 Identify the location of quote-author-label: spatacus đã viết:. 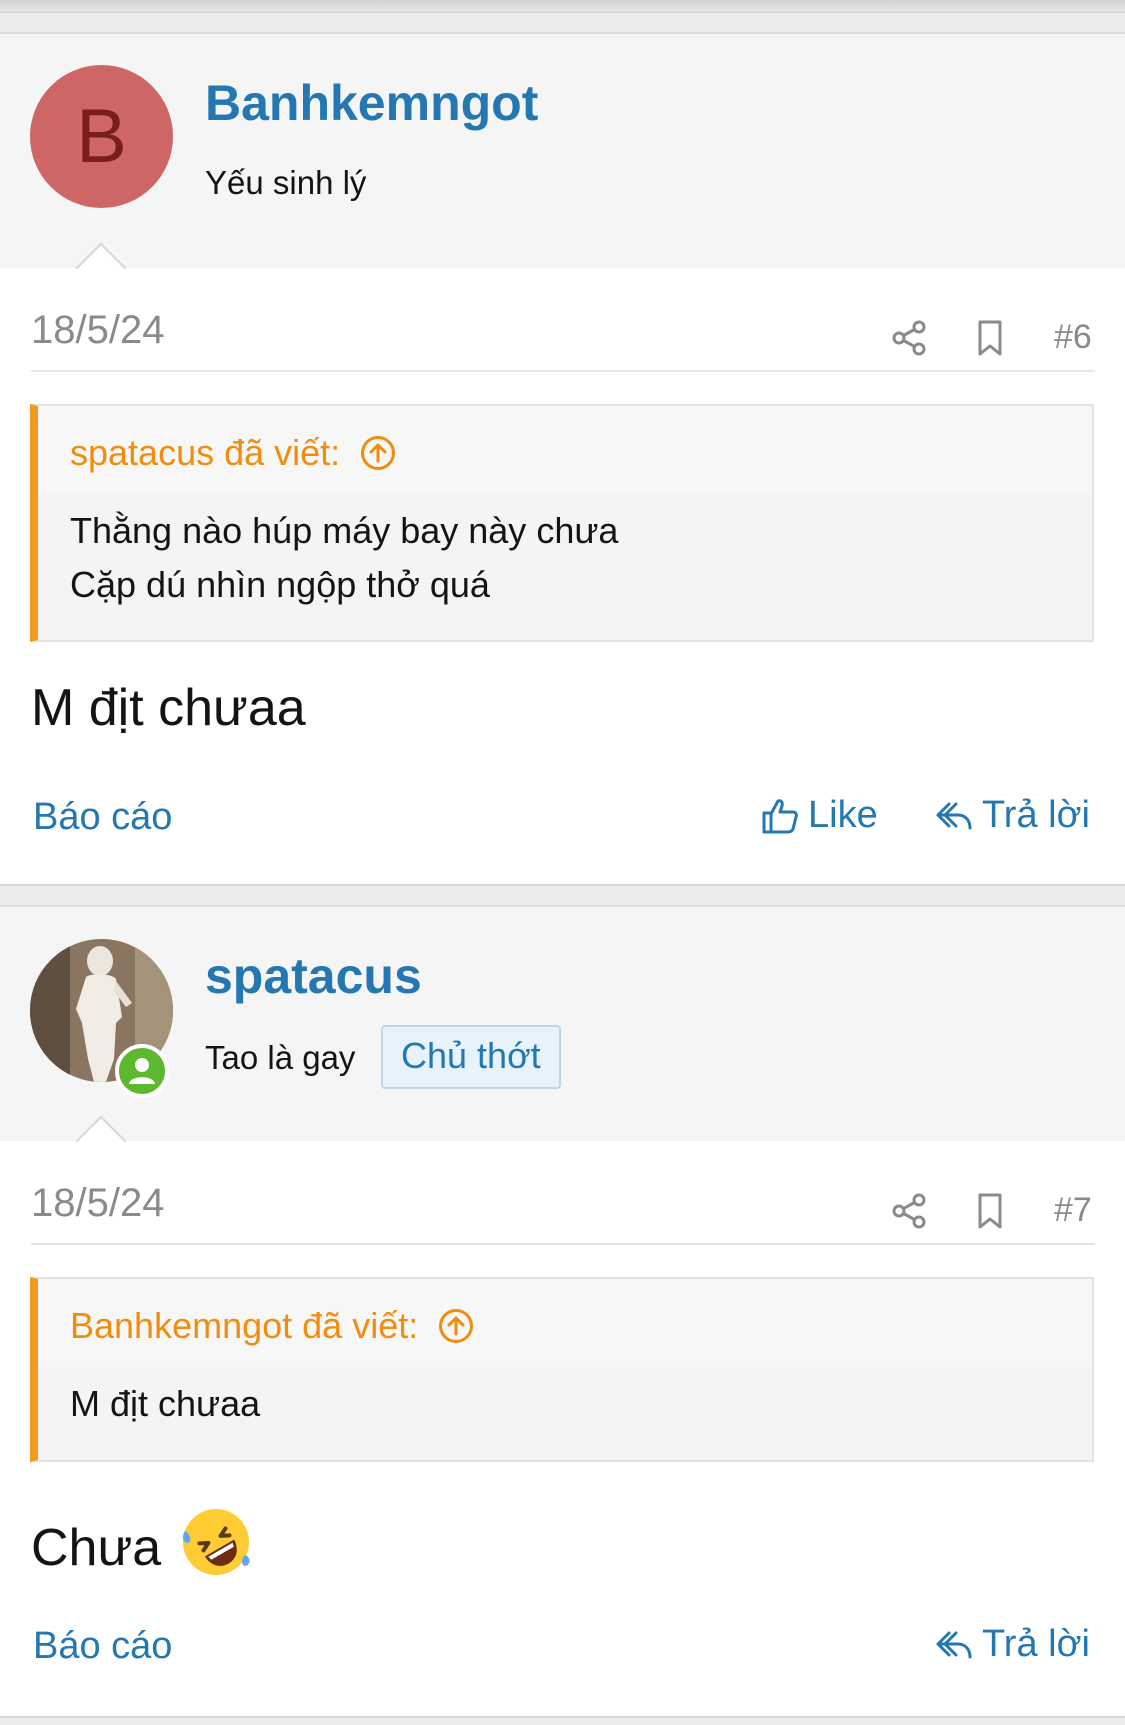
(205, 452).